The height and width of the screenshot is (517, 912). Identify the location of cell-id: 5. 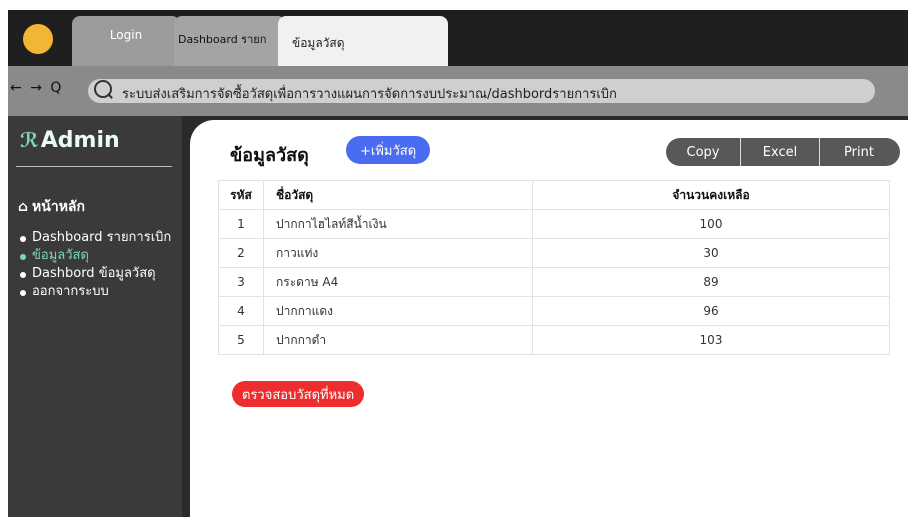
(241, 340).